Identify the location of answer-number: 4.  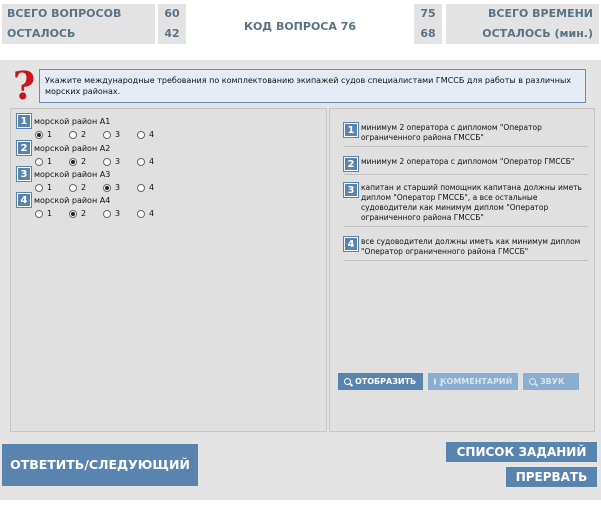
(351, 244).